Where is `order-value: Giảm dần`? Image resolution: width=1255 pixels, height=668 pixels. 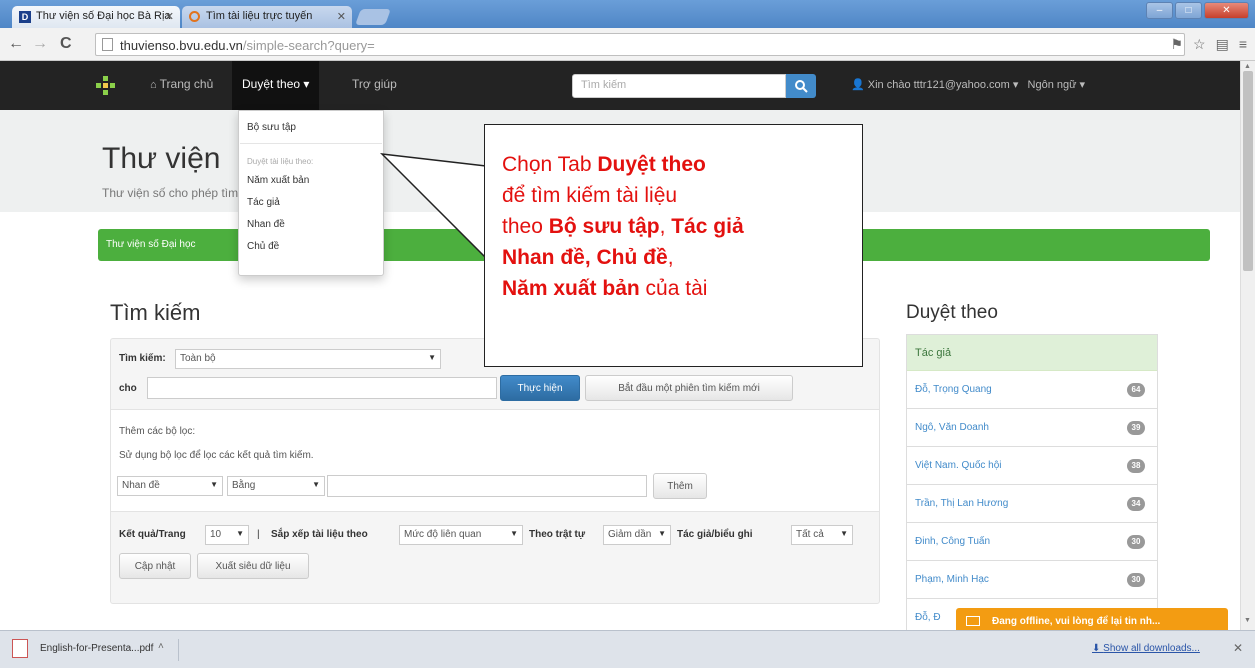 order-value: Giảm dần is located at coordinates (630, 534).